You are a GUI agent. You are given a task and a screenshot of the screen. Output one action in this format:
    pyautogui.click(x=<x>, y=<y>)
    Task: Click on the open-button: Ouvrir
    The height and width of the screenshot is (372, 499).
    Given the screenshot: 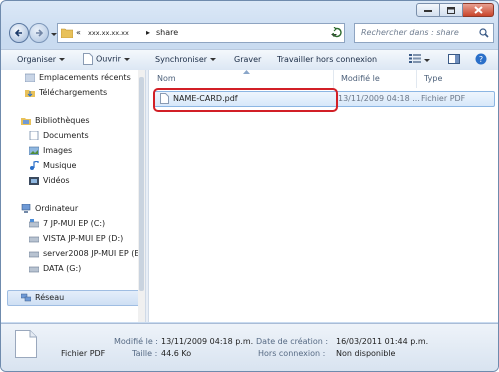 What is the action you would take?
    pyautogui.click(x=106, y=59)
    